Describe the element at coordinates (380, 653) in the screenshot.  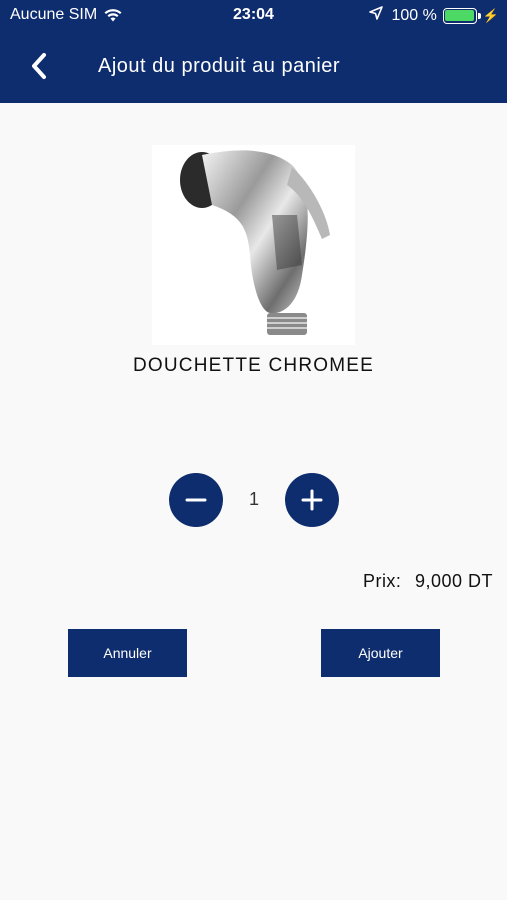
I see `add-to-cart-button: Ajouter` at that location.